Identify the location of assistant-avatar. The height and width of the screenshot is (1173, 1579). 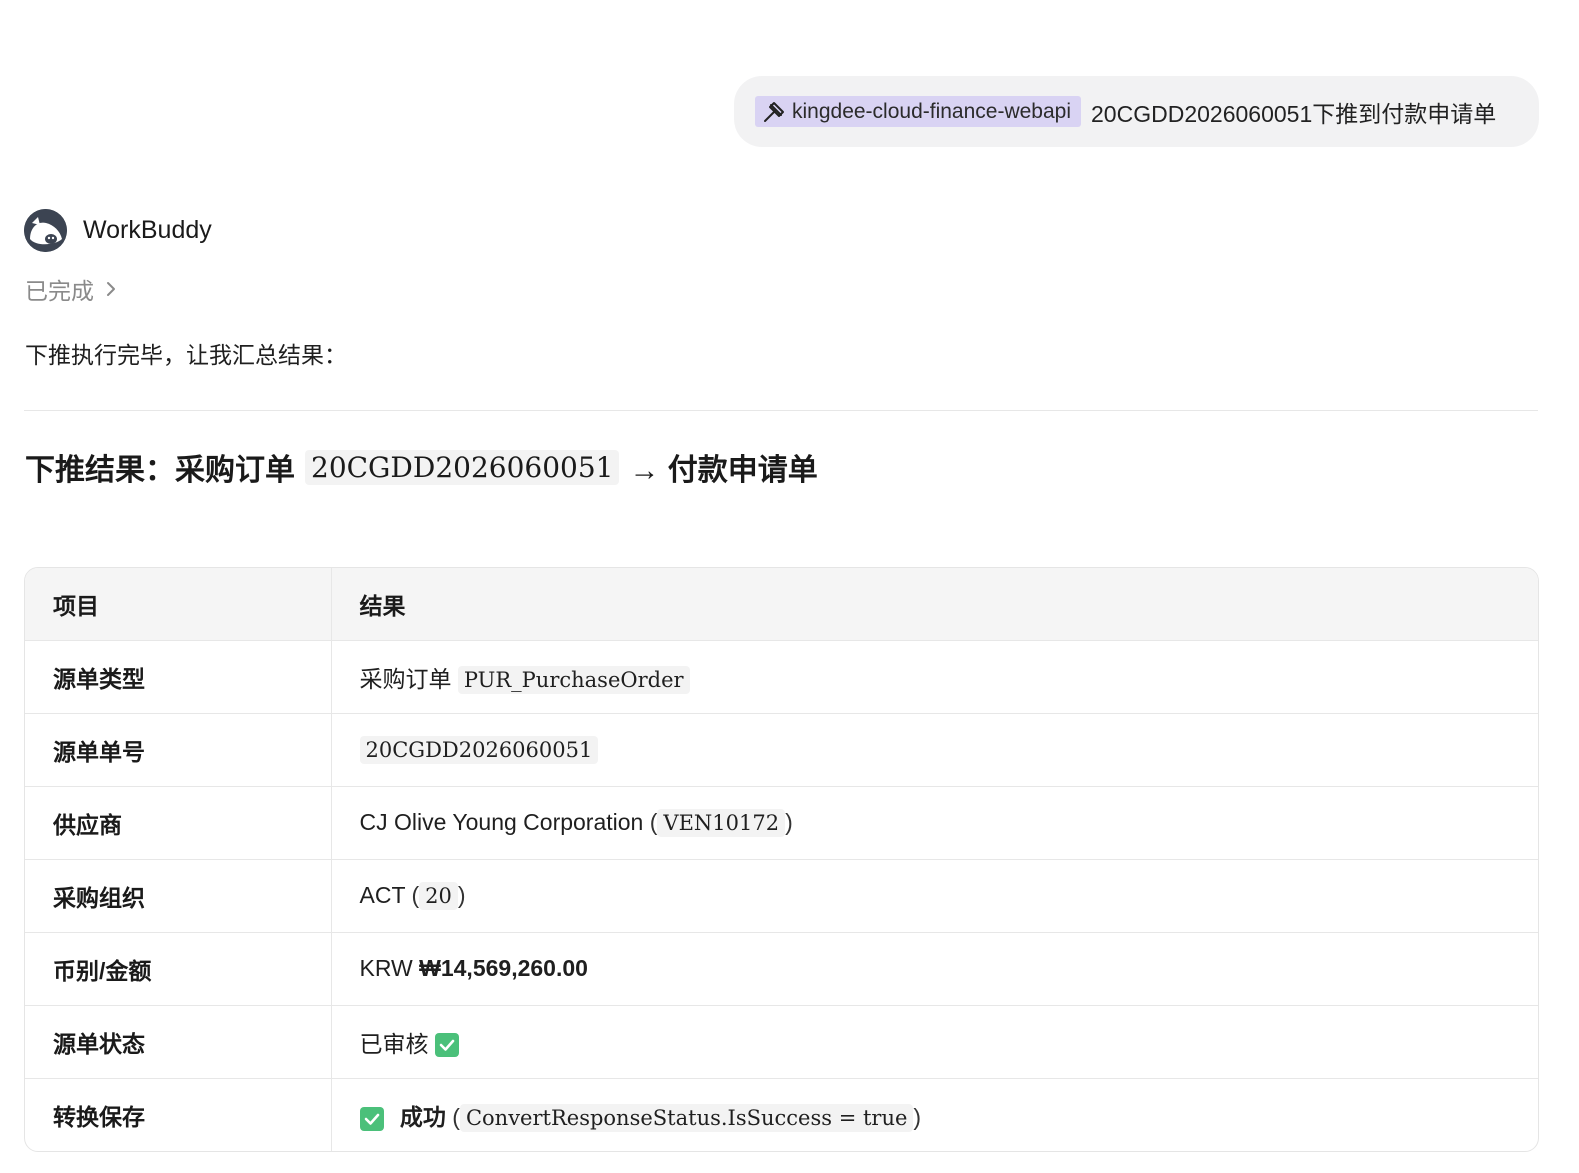
(45, 230).